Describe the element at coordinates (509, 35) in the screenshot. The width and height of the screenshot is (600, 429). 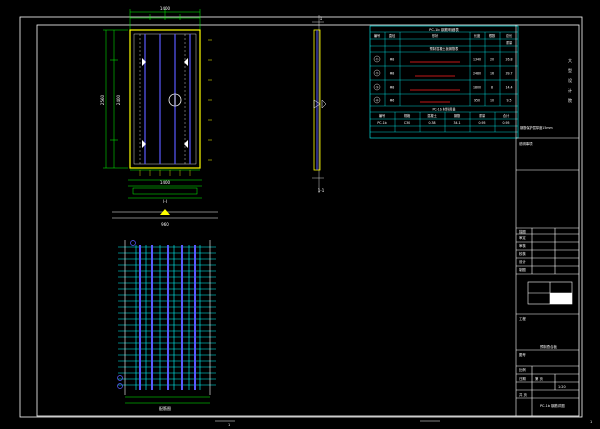
I see `schedule-header-6: 总长` at that location.